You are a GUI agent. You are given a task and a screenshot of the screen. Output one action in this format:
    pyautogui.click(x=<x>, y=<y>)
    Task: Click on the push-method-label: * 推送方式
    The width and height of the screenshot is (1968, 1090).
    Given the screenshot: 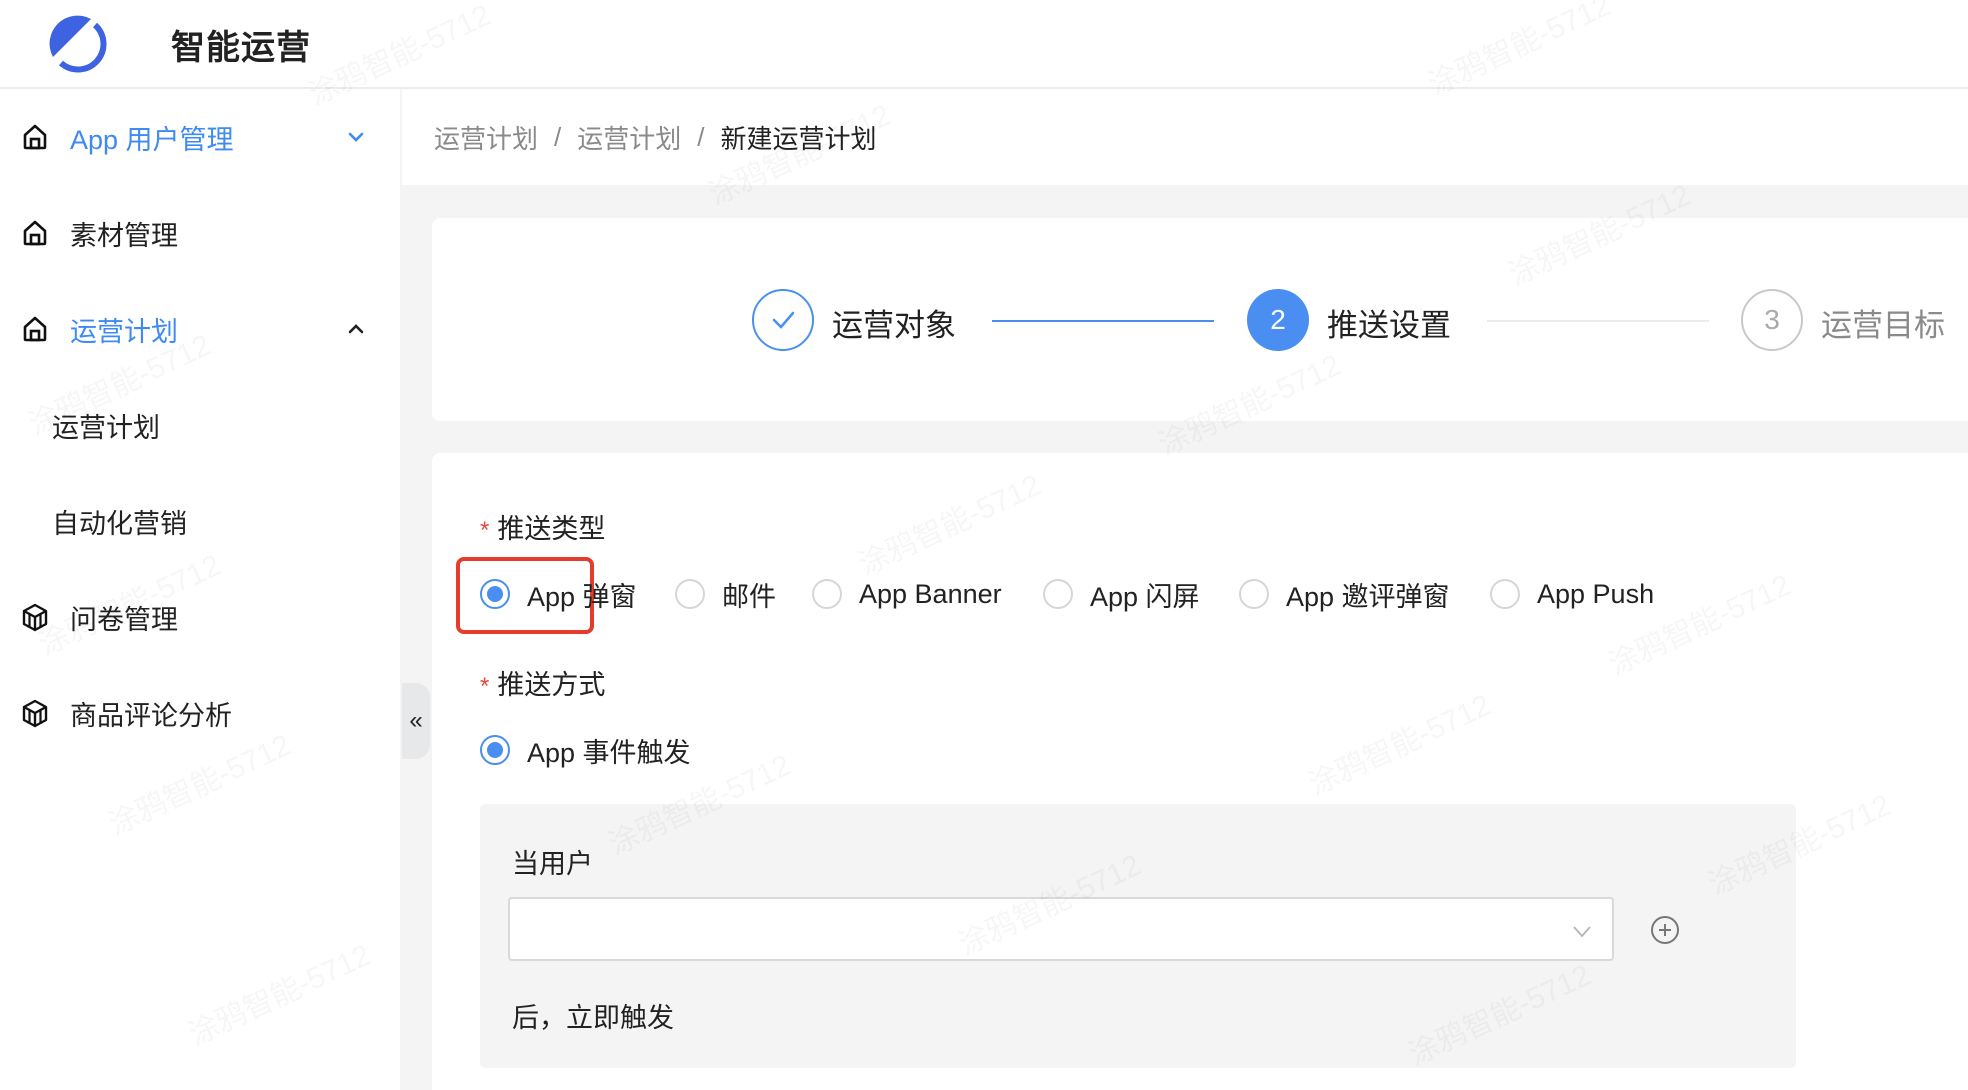 What is the action you would take?
    pyautogui.click(x=543, y=685)
    